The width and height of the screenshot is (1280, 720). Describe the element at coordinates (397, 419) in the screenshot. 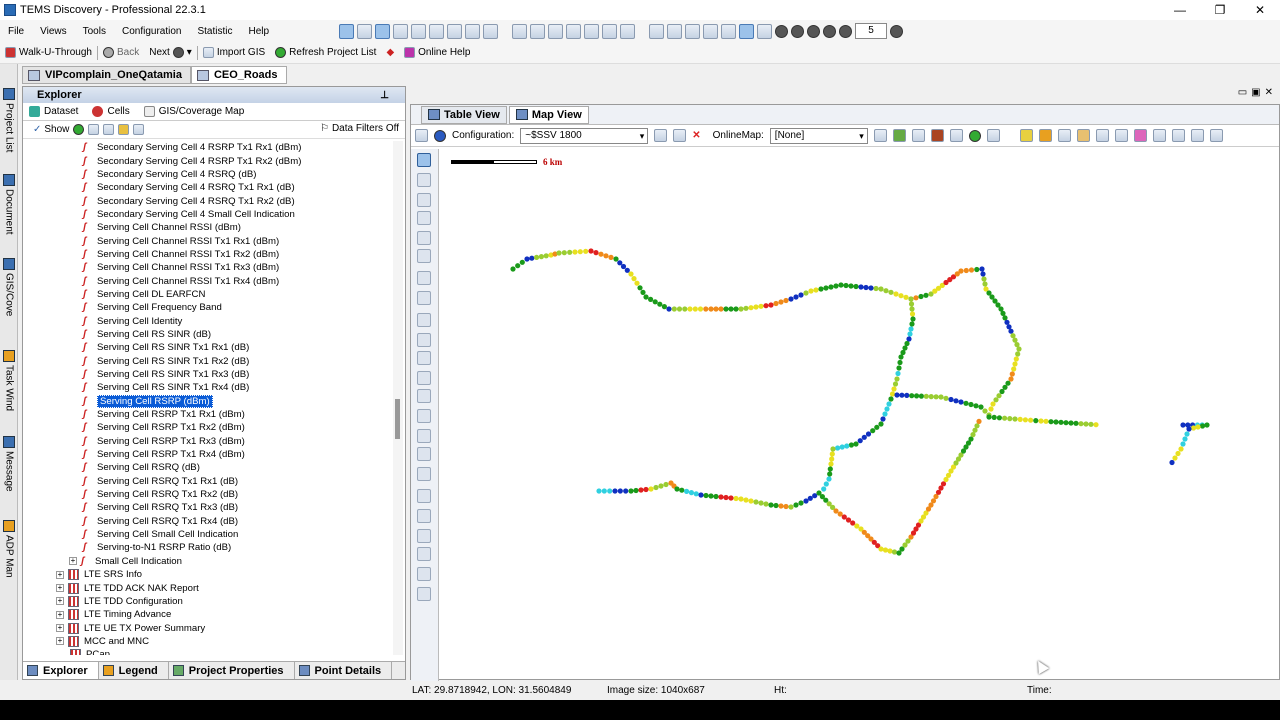

I see `scrollbar-thumb` at that location.